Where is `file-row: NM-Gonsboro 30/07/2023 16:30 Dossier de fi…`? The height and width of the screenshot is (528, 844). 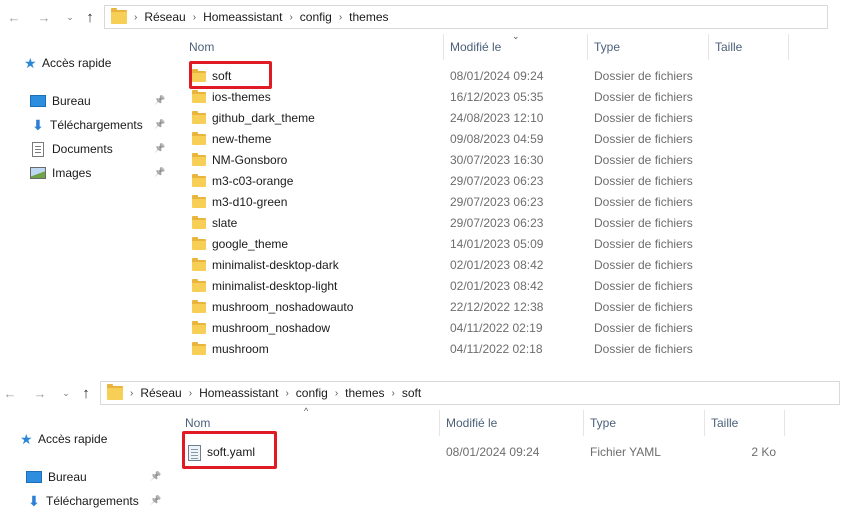
file-row: NM-Gonsboro 30/07/2023 16:30 Dossier de fi… is located at coordinates (422, 160).